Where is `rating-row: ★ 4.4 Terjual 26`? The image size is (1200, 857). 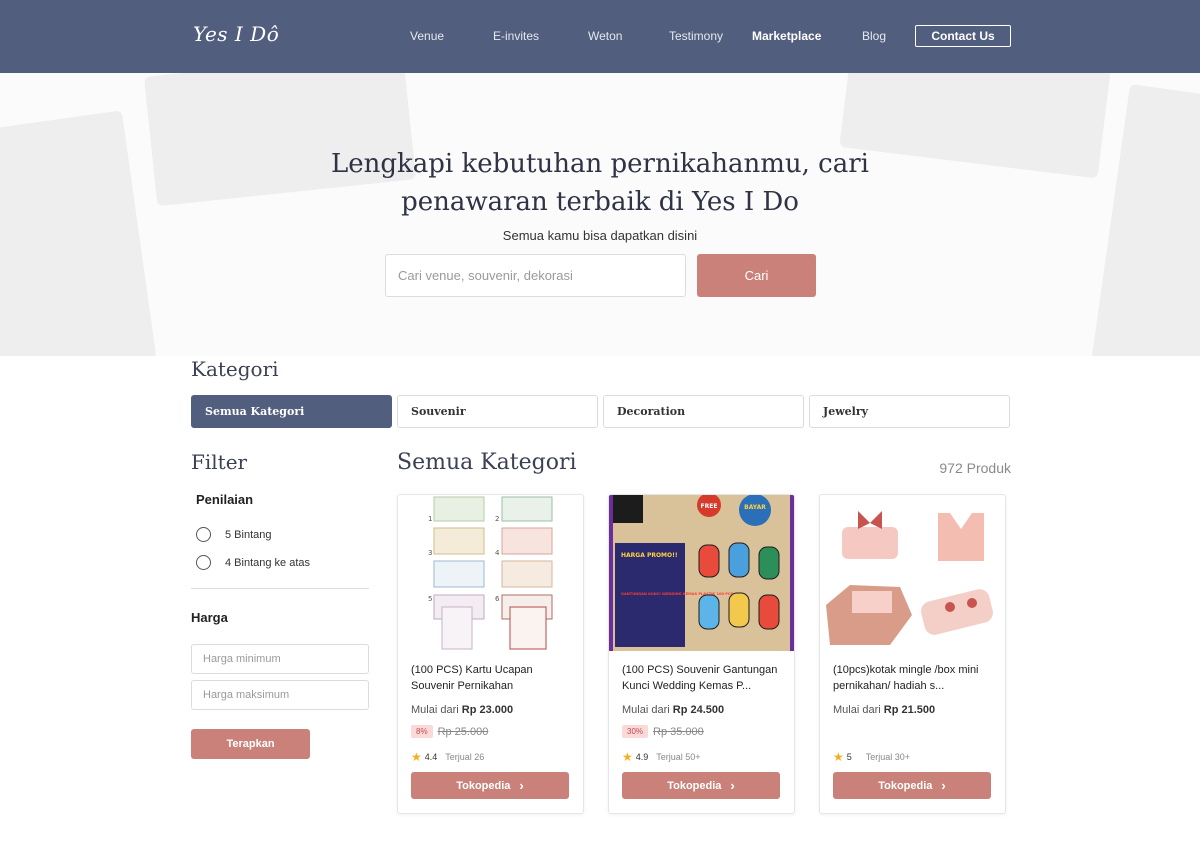
rating-row: ★ 4.4 Terjual 26 is located at coordinates (447, 757).